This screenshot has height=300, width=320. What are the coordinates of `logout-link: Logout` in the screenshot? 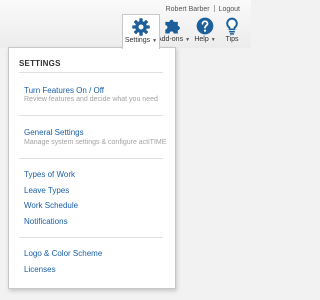 It's located at (229, 9).